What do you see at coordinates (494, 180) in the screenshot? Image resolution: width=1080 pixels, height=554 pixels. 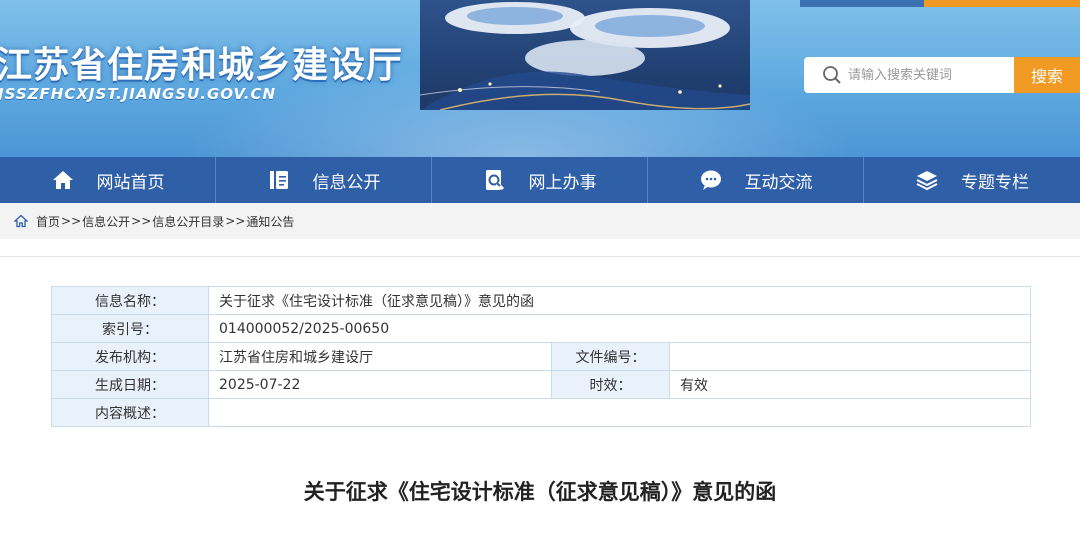 I see `search-doc-icon` at bounding box center [494, 180].